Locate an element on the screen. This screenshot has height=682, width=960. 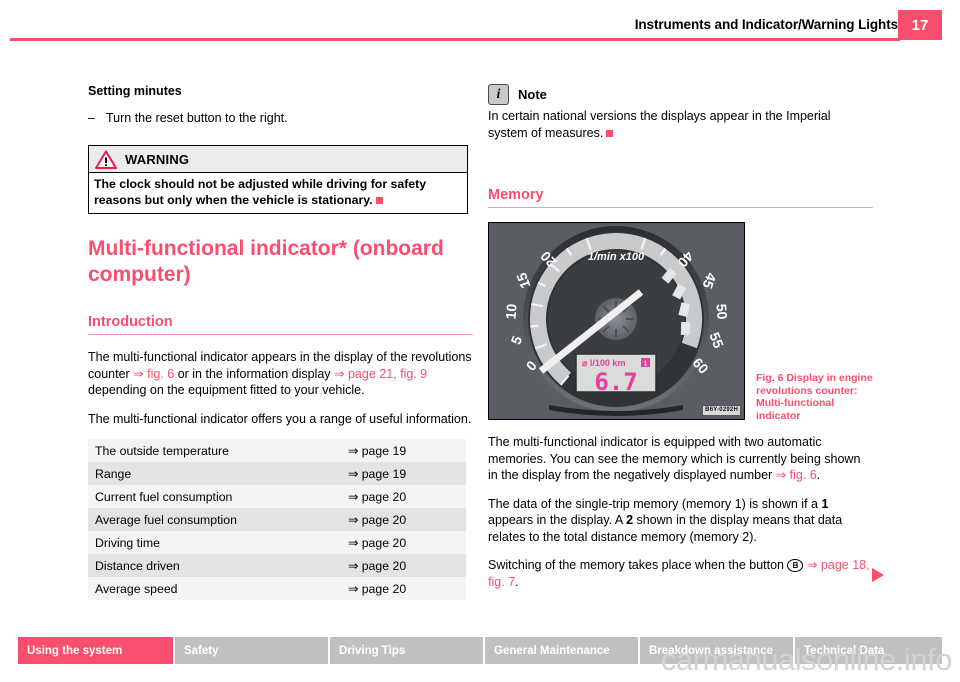
svg-text: 1 is located at coordinates (646, 364).